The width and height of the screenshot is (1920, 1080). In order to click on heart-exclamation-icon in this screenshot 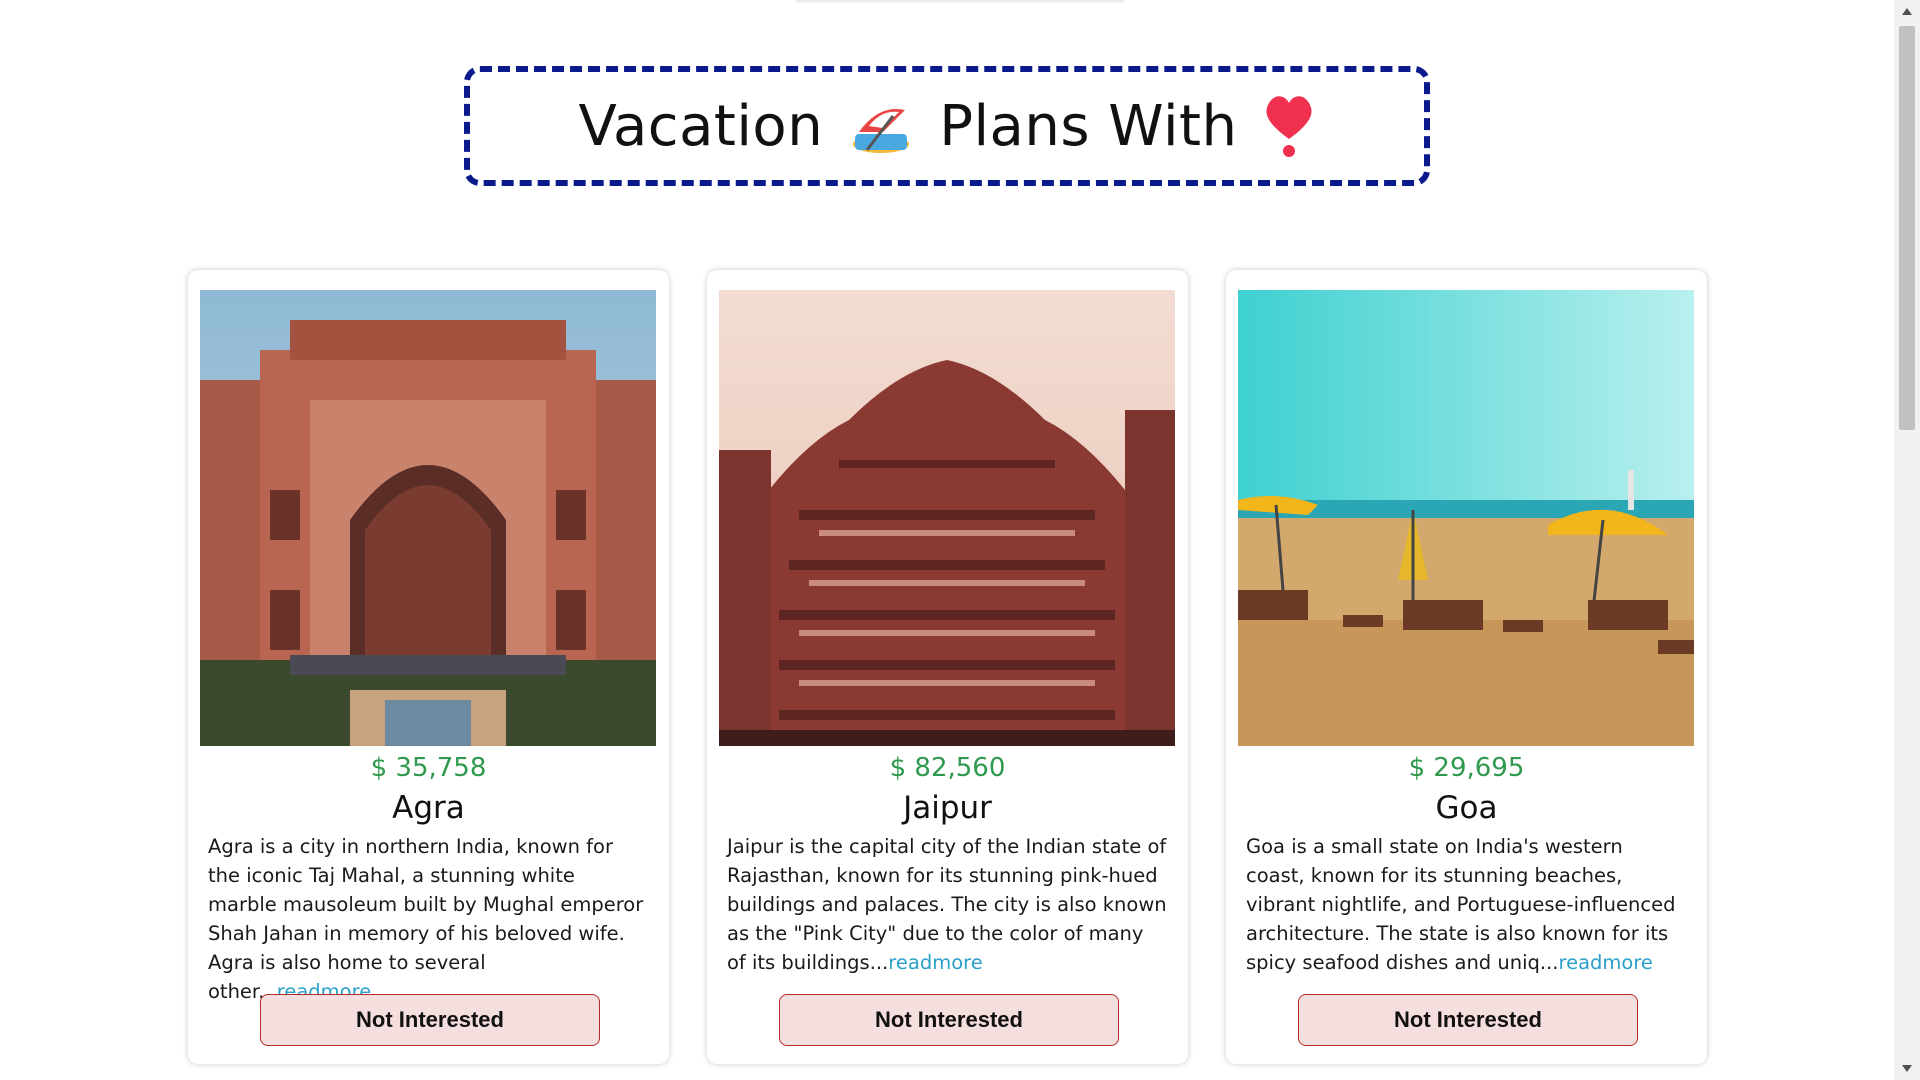, I will do `click(1289, 126)`.